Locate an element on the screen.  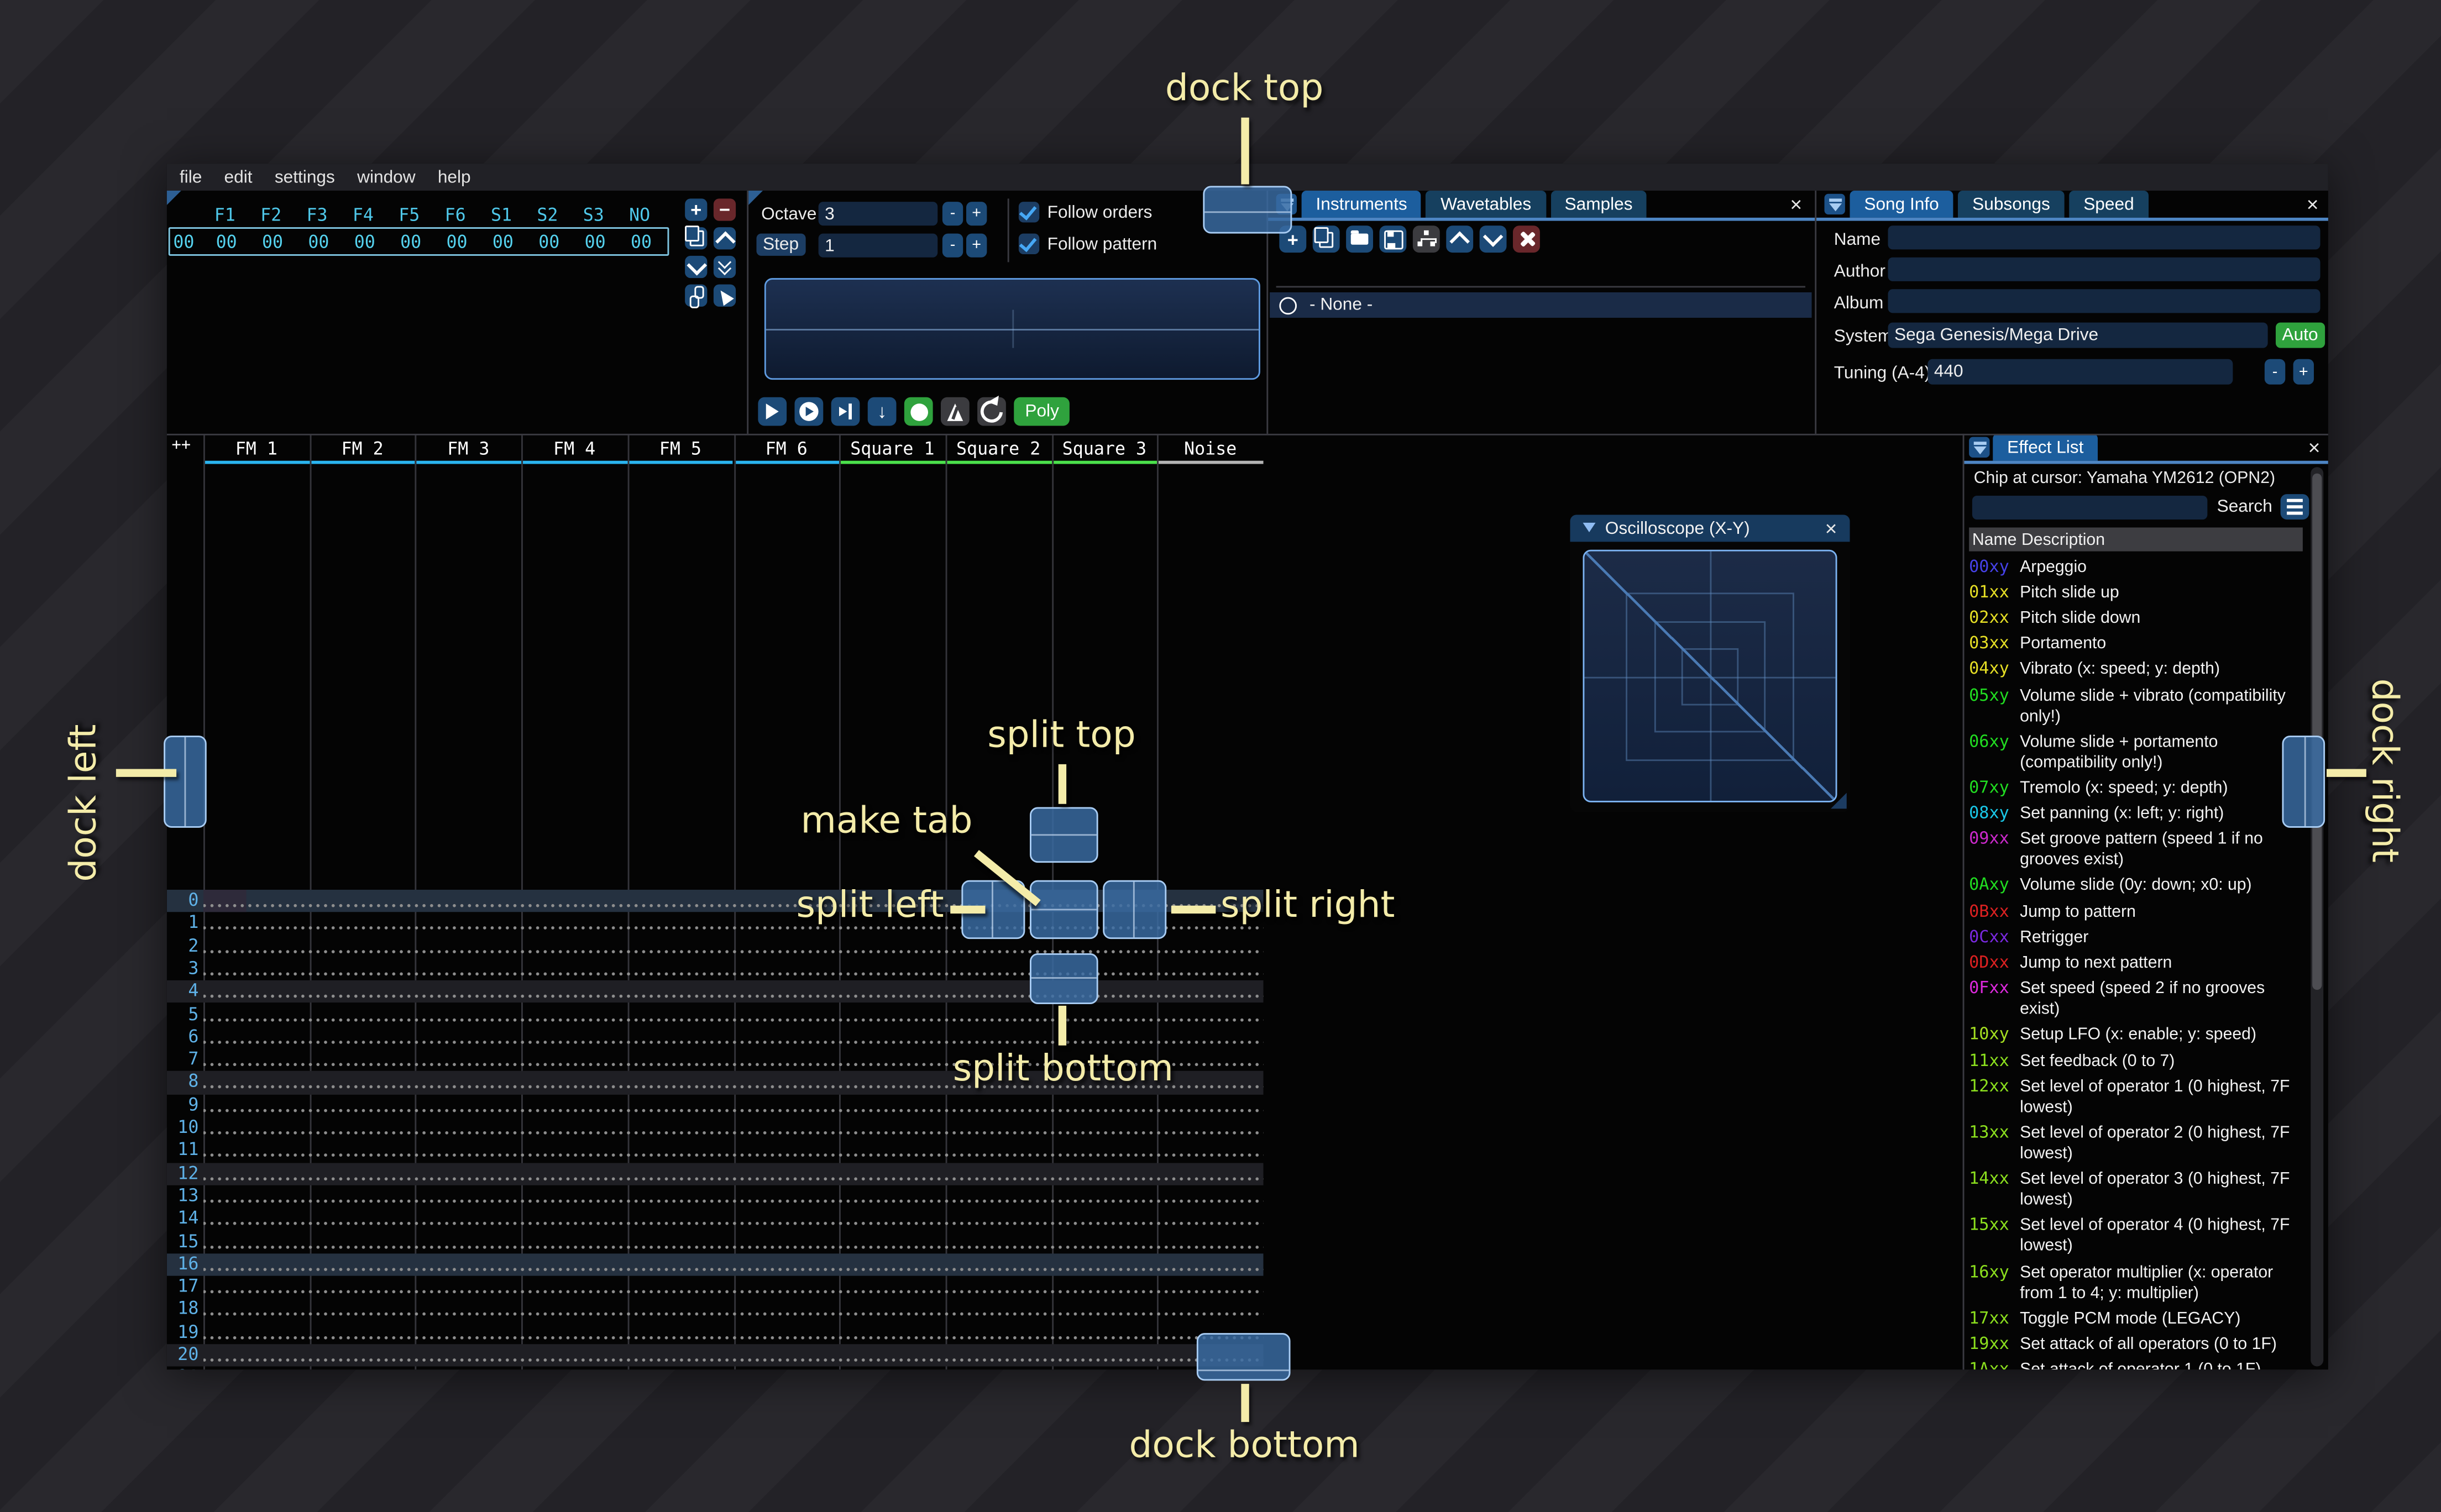
instrument-list-item: - None - is located at coordinates (1541, 305).